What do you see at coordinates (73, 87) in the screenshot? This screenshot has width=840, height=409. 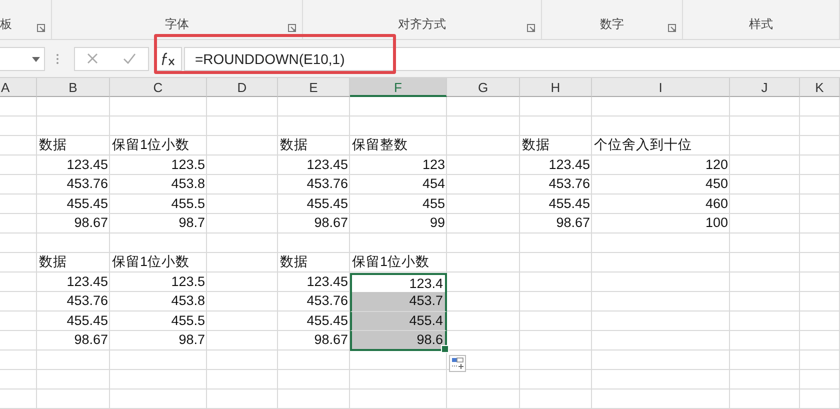 I see `column-header: B` at bounding box center [73, 87].